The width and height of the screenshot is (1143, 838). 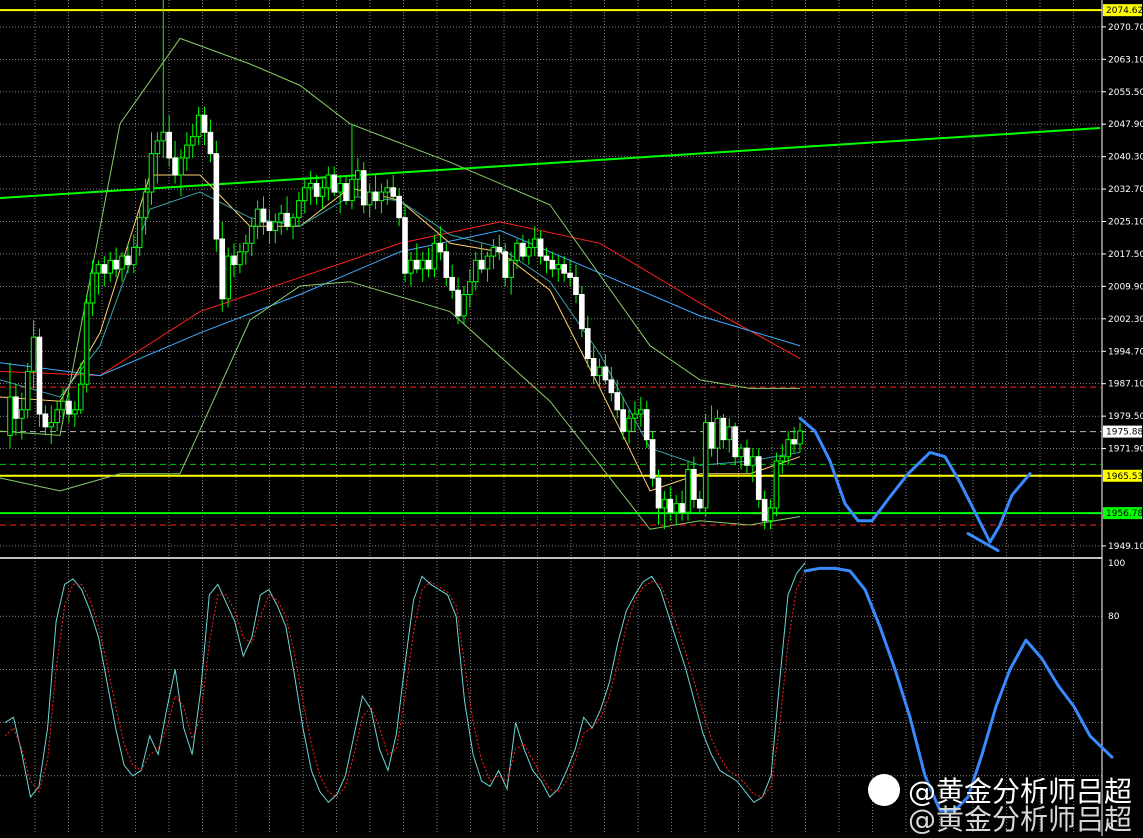 What do you see at coordinates (1125, 385) in the screenshot?
I see `price-tick-label: 1987.10` at bounding box center [1125, 385].